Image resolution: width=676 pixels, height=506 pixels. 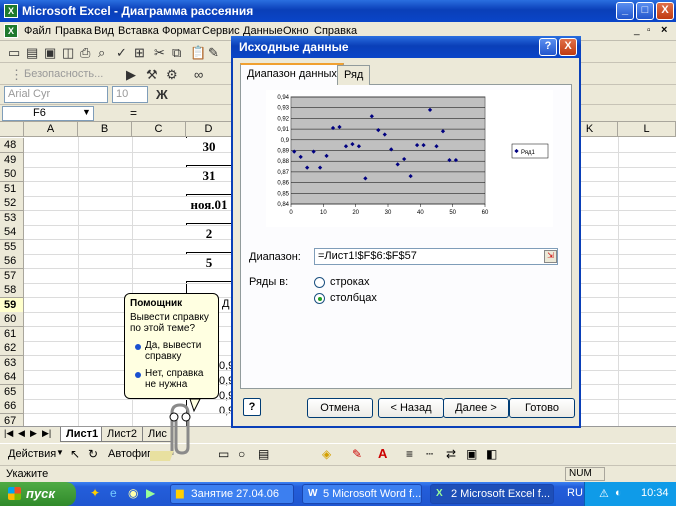 What do you see at coordinates (382, 453) in the screenshot?
I see `font-color-icon: A` at bounding box center [382, 453].